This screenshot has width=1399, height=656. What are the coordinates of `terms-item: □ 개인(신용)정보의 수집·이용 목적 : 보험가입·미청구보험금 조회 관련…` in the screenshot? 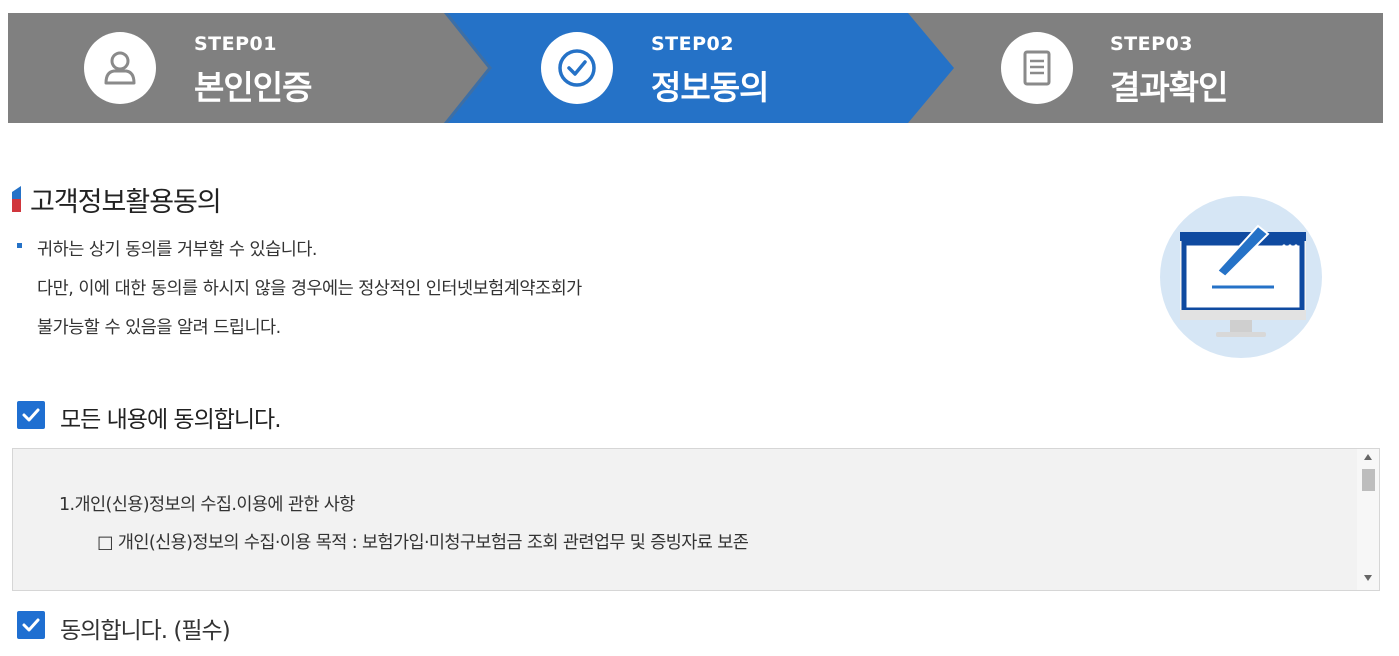 It's located at (423, 543).